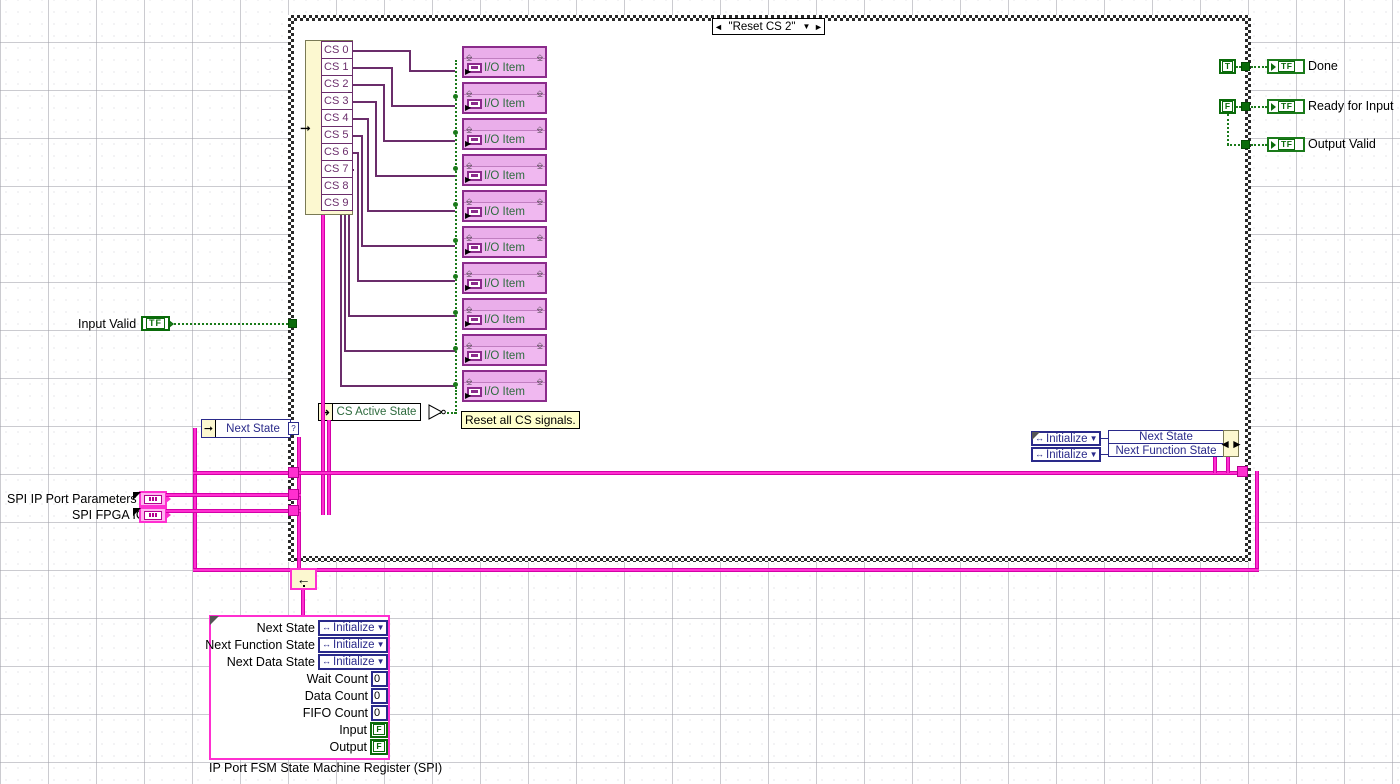  What do you see at coordinates (437, 412) in the screenshot?
I see `not-gate-icon` at bounding box center [437, 412].